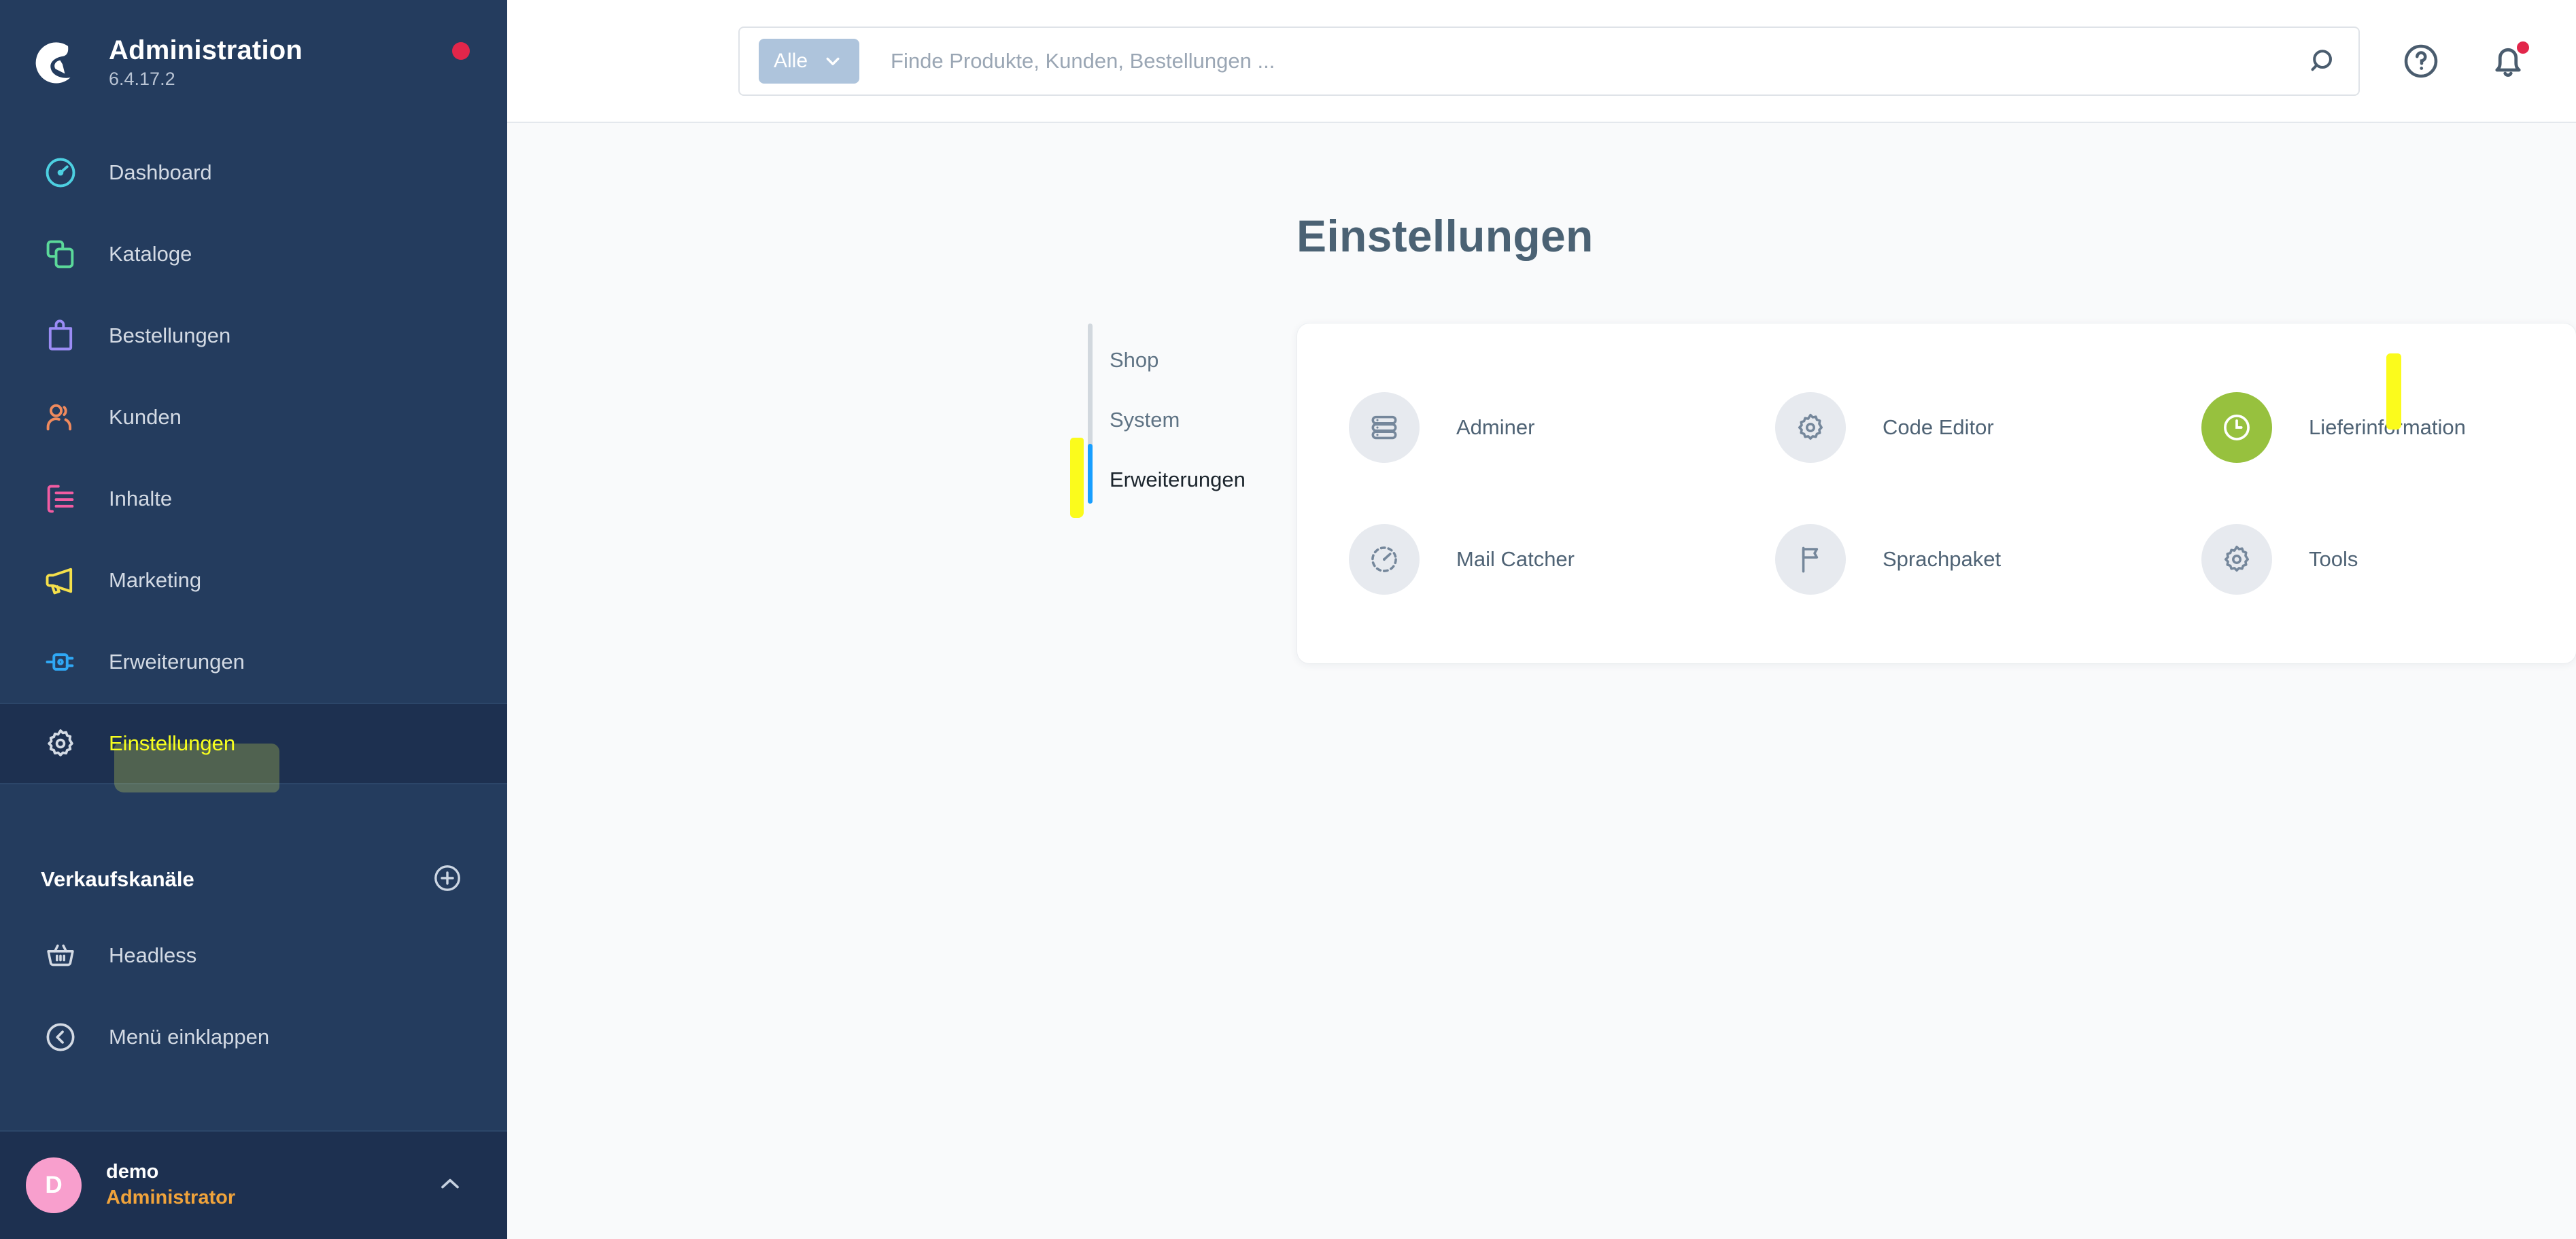 This screenshot has width=2576, height=1239. I want to click on tab-label: System, so click(1145, 420).